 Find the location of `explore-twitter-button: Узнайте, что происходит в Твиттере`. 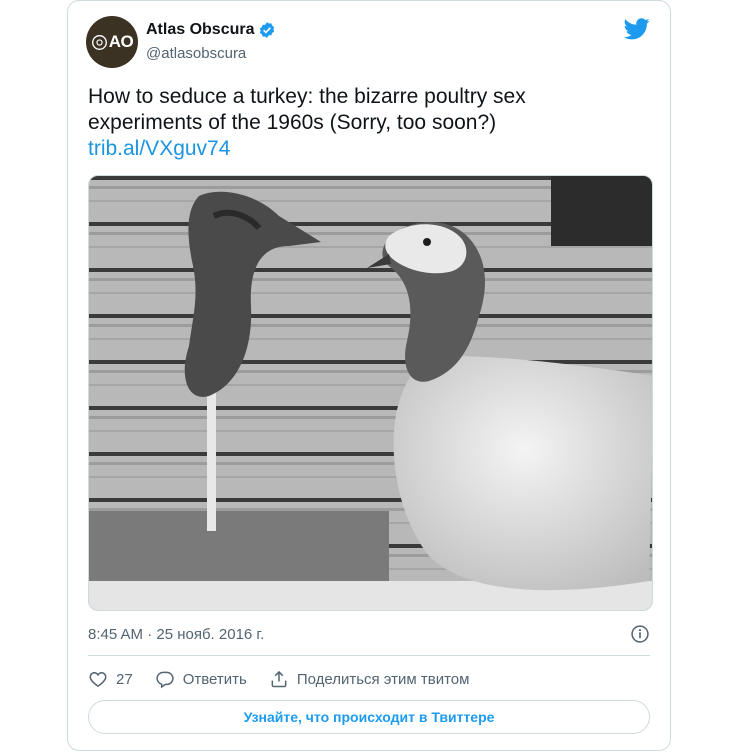

explore-twitter-button: Узнайте, что происходит в Твиттере is located at coordinates (369, 717).